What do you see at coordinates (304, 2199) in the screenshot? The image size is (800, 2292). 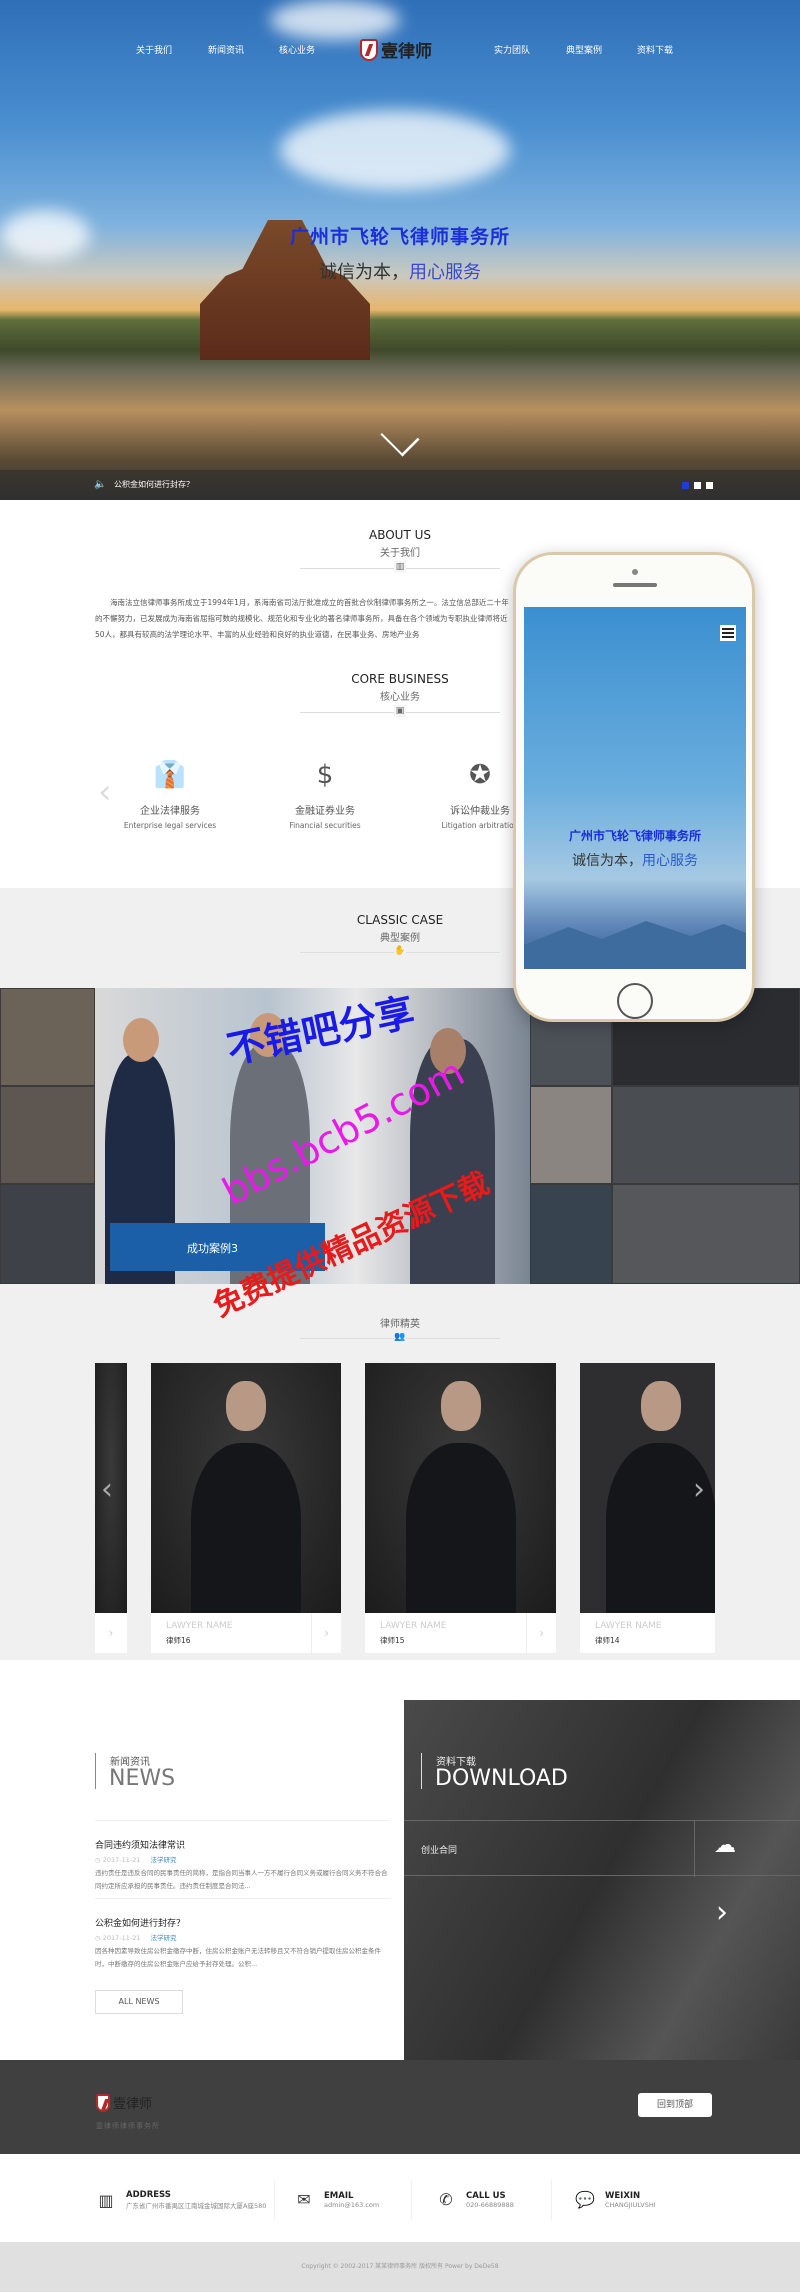 I see `mail-icon: ✉` at bounding box center [304, 2199].